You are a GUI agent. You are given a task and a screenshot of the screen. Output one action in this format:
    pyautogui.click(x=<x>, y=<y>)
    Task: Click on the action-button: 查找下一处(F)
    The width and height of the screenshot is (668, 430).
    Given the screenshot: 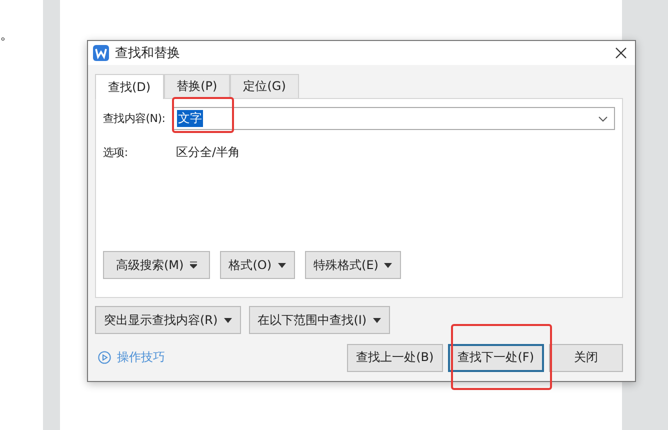 What is the action you would take?
    pyautogui.click(x=496, y=358)
    